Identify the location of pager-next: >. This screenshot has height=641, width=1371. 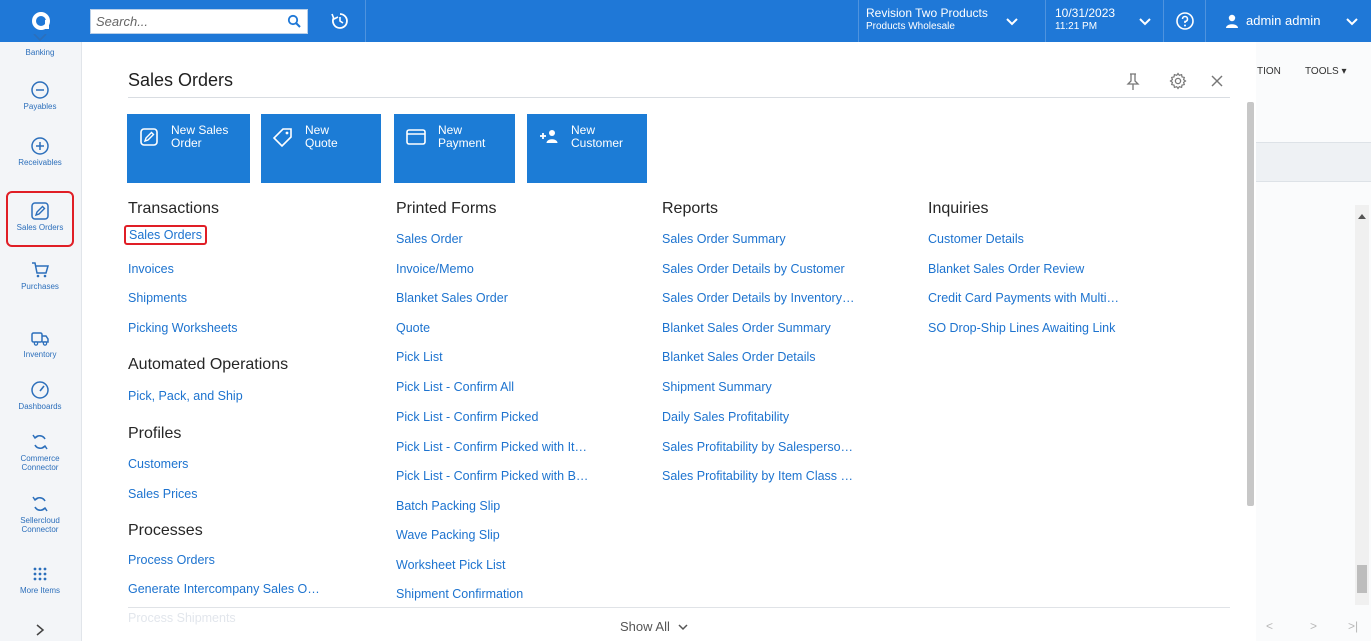
(1313, 626).